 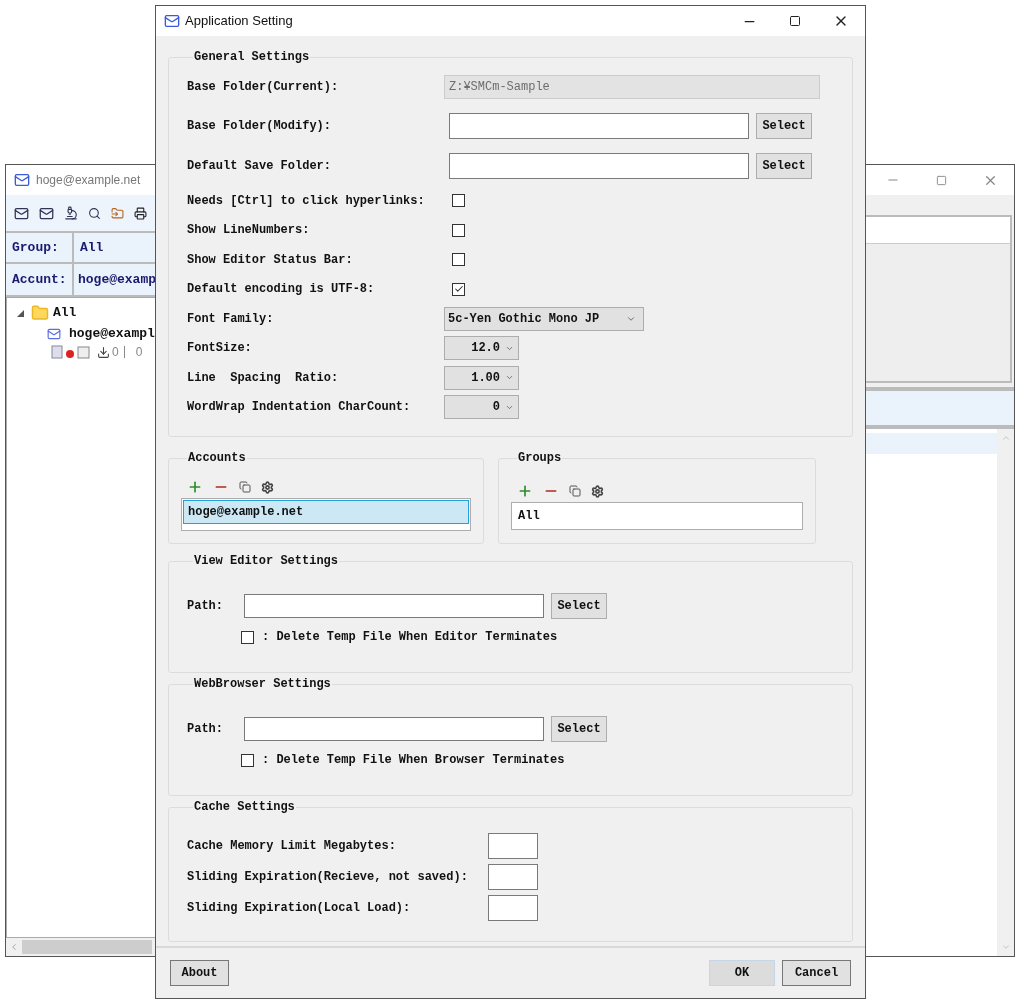 I want to click on microscope-icon, so click(x=71, y=213).